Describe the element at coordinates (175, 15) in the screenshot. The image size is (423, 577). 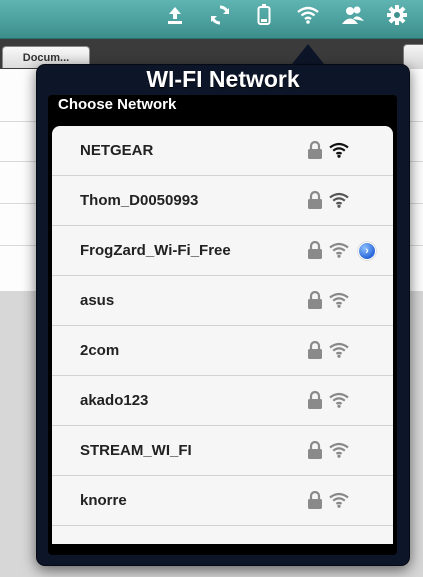
I see `upload-icon` at that location.